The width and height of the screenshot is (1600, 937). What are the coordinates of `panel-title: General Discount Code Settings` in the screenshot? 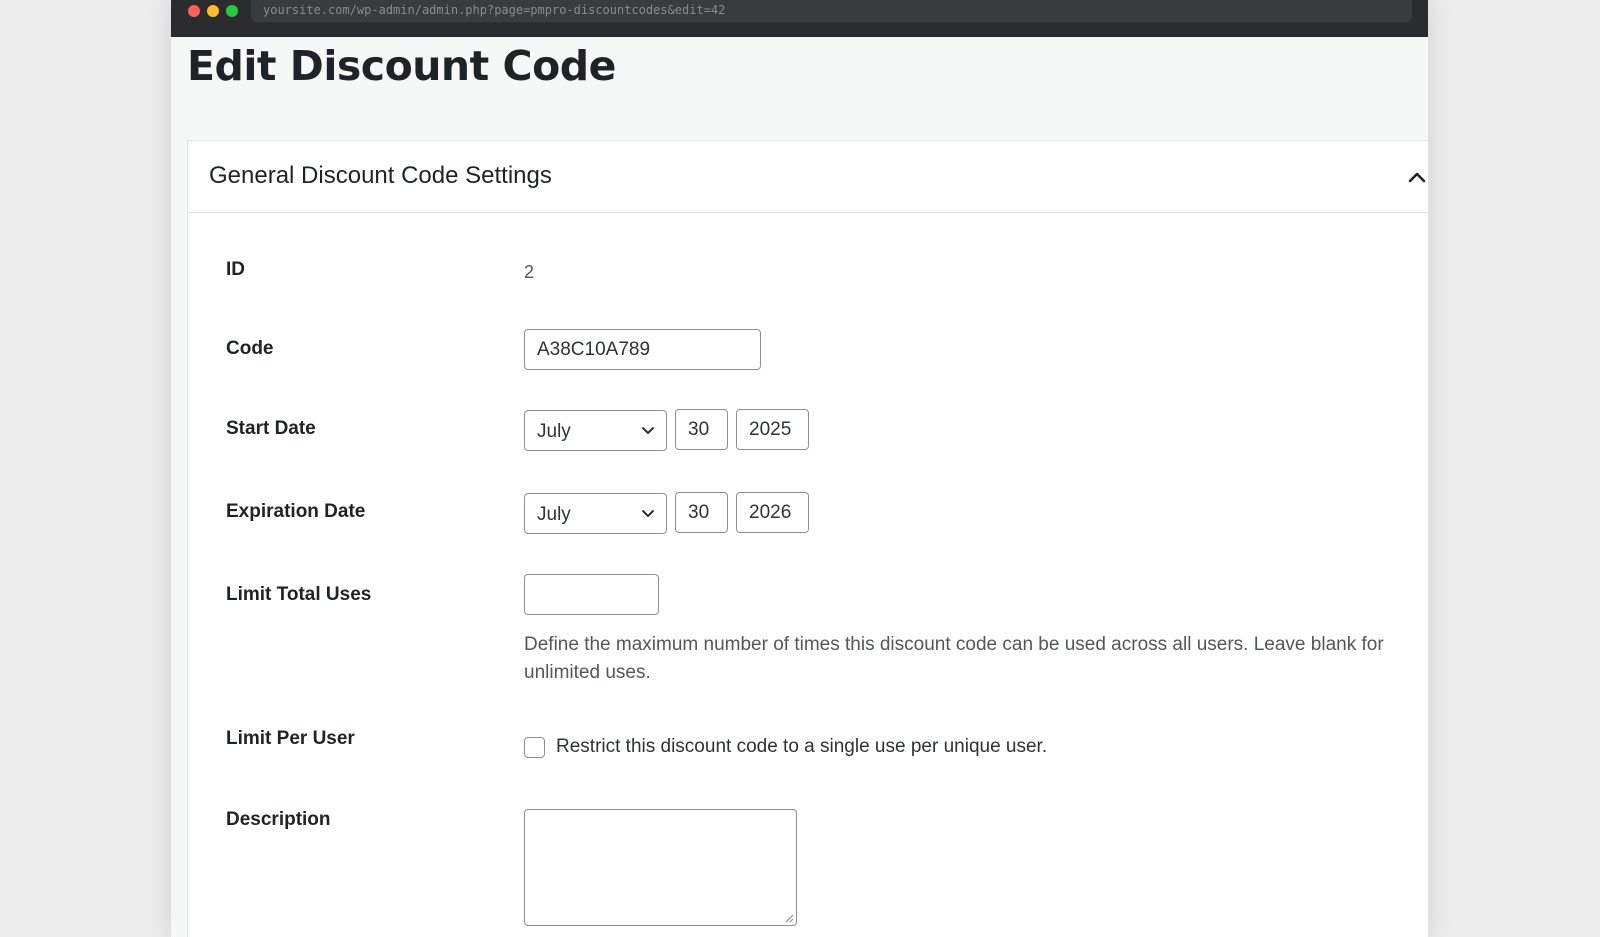 It's located at (380, 175).